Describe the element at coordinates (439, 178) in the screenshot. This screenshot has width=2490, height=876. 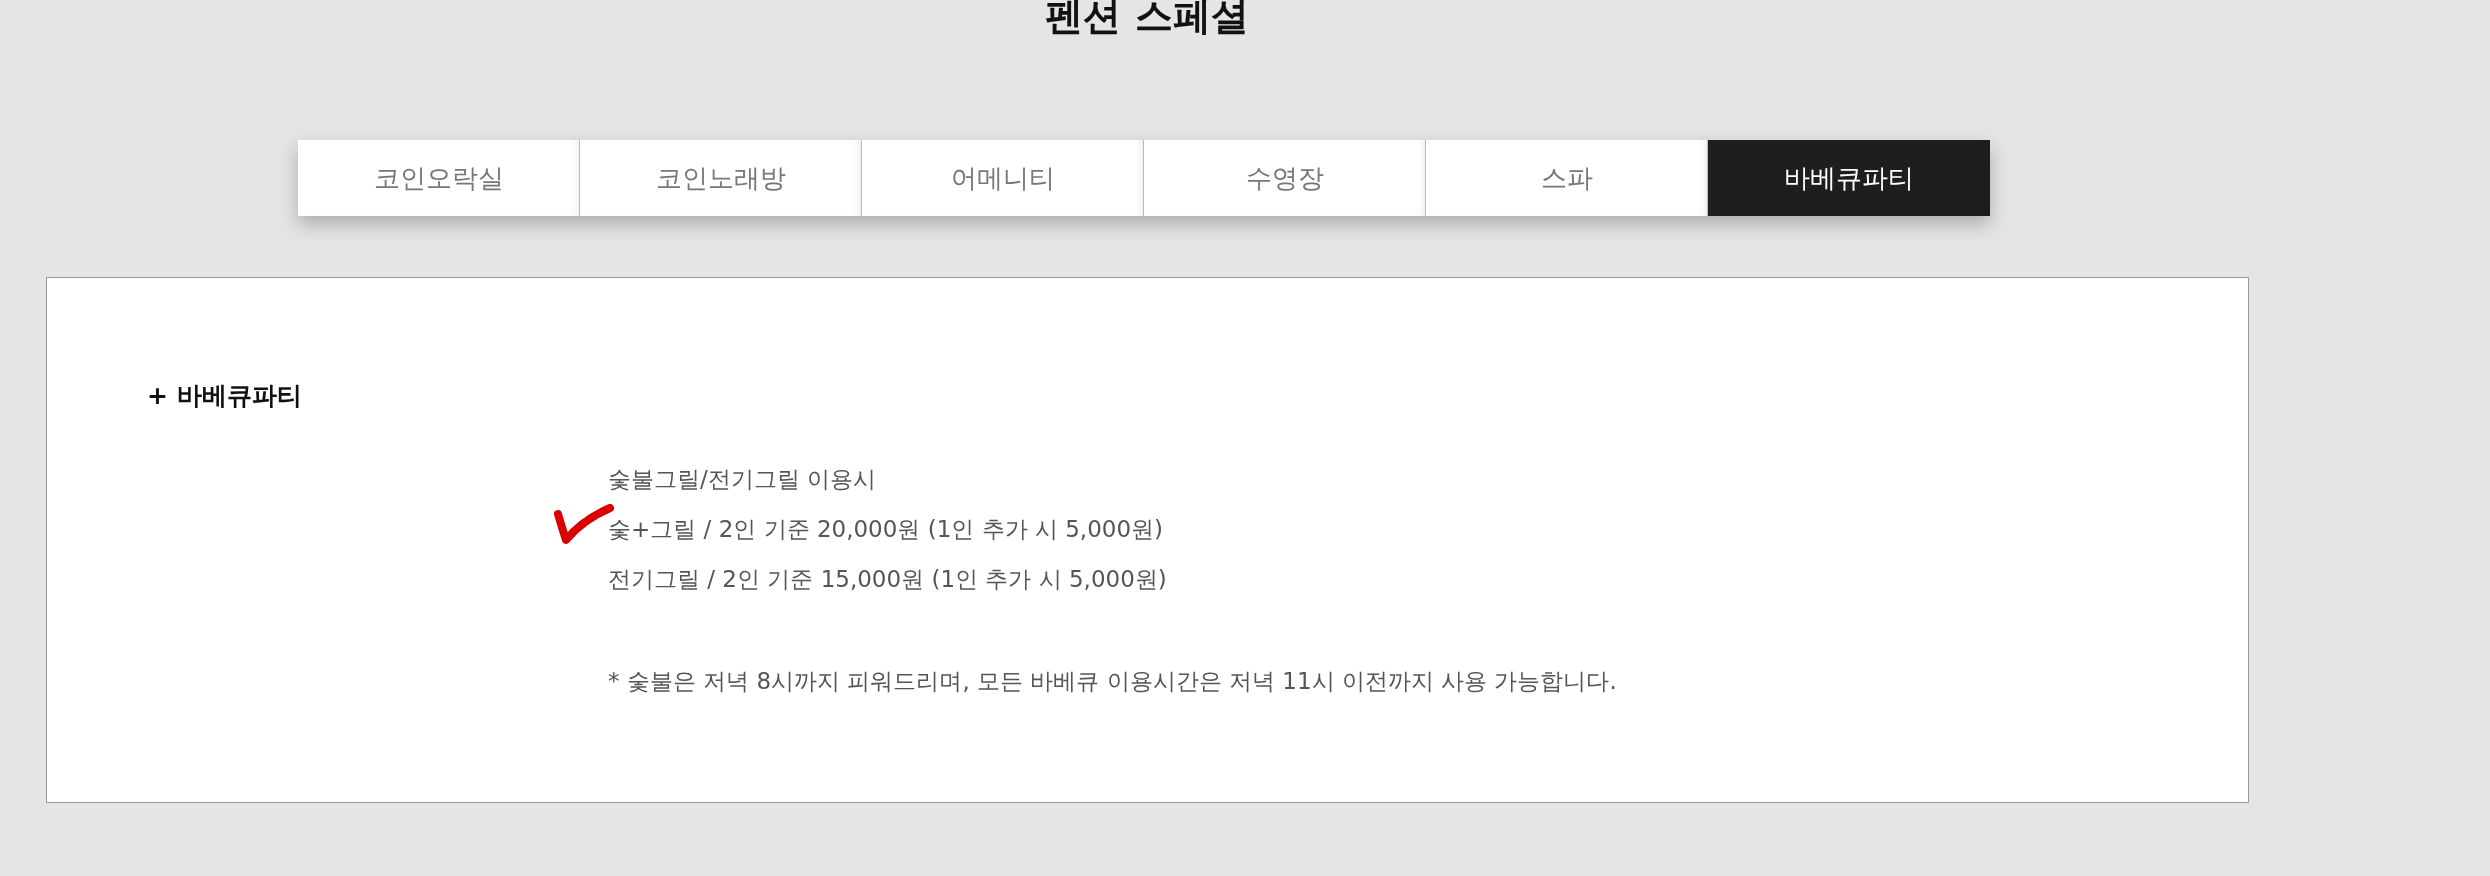
I see `tab: 코인오락실` at that location.